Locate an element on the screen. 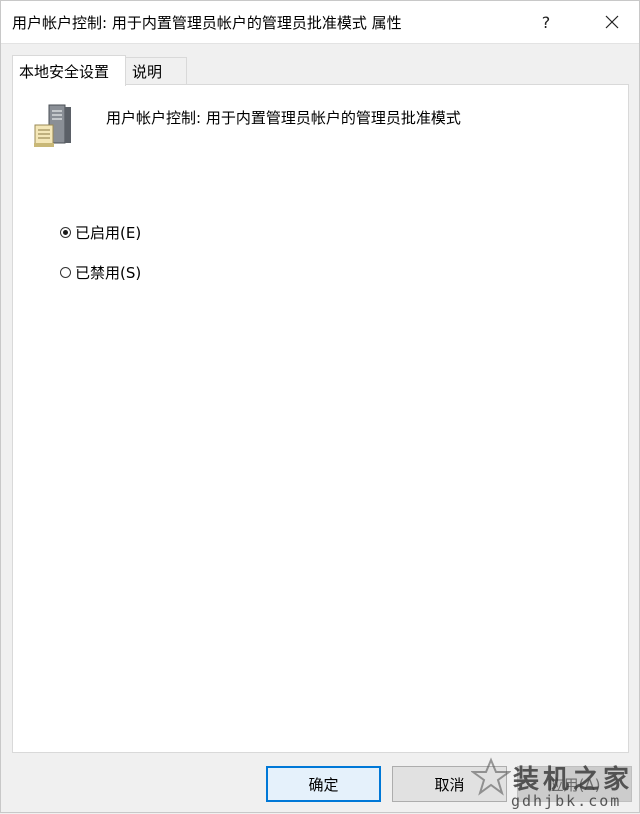  enabled-radio-option: 已启用(E) is located at coordinates (100, 232).